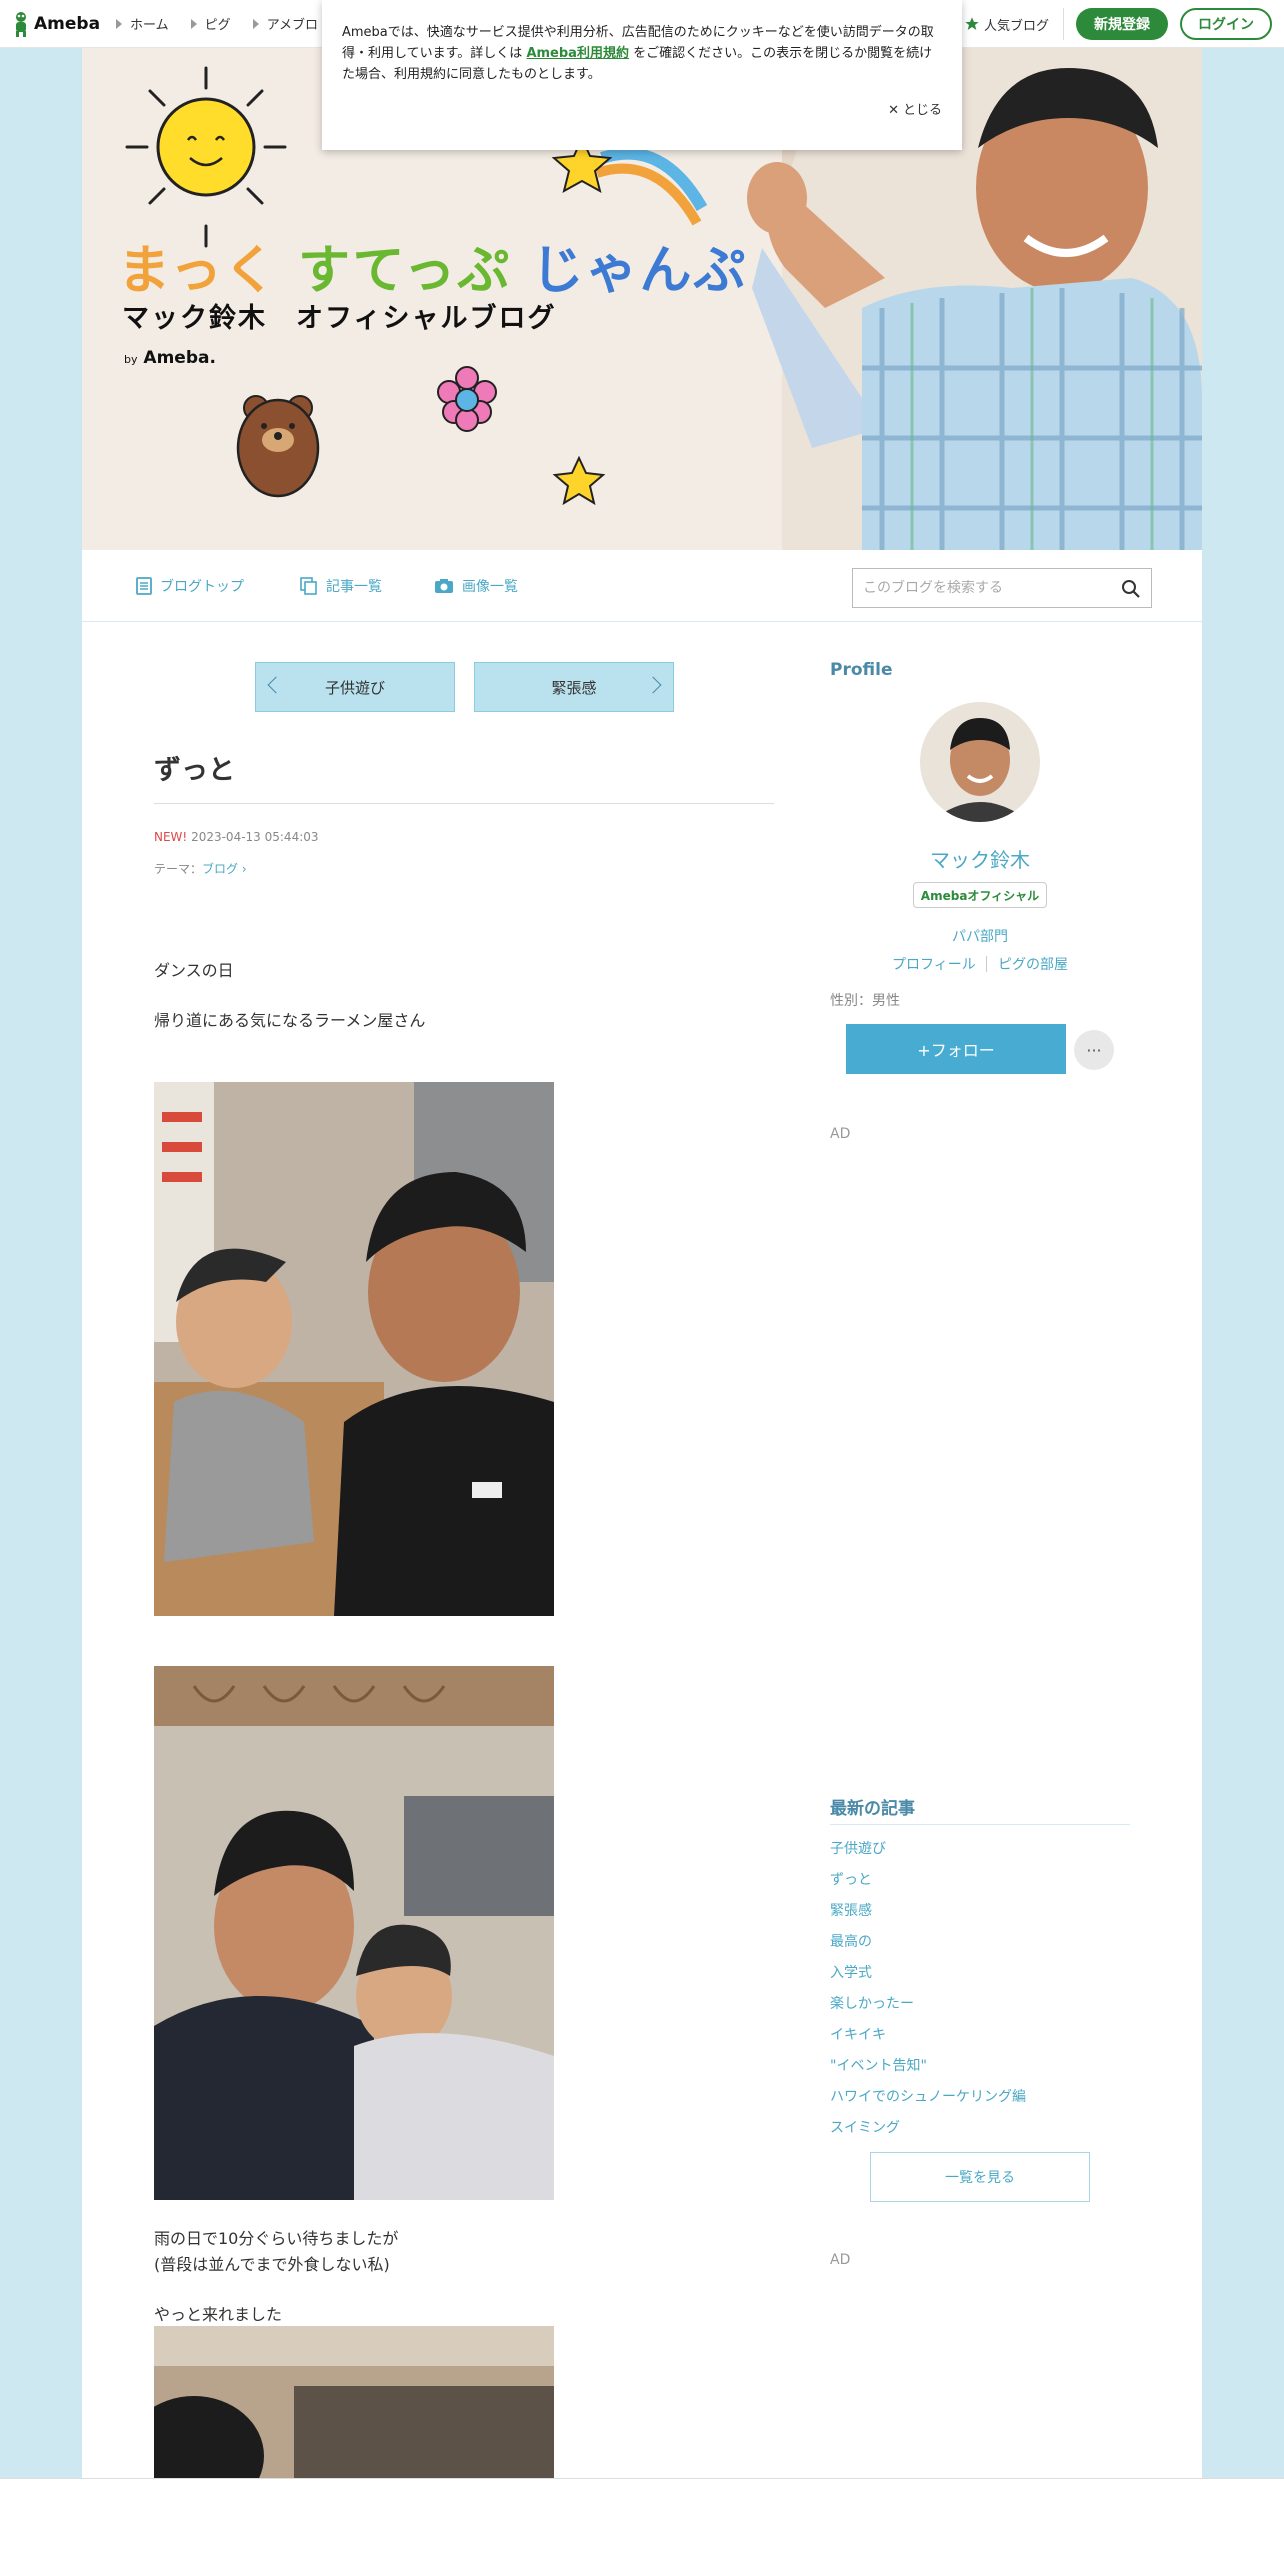 Image resolution: width=1284 pixels, height=2568 pixels. What do you see at coordinates (178, 869) in the screenshot?
I see `theme-label: テーマ：` at bounding box center [178, 869].